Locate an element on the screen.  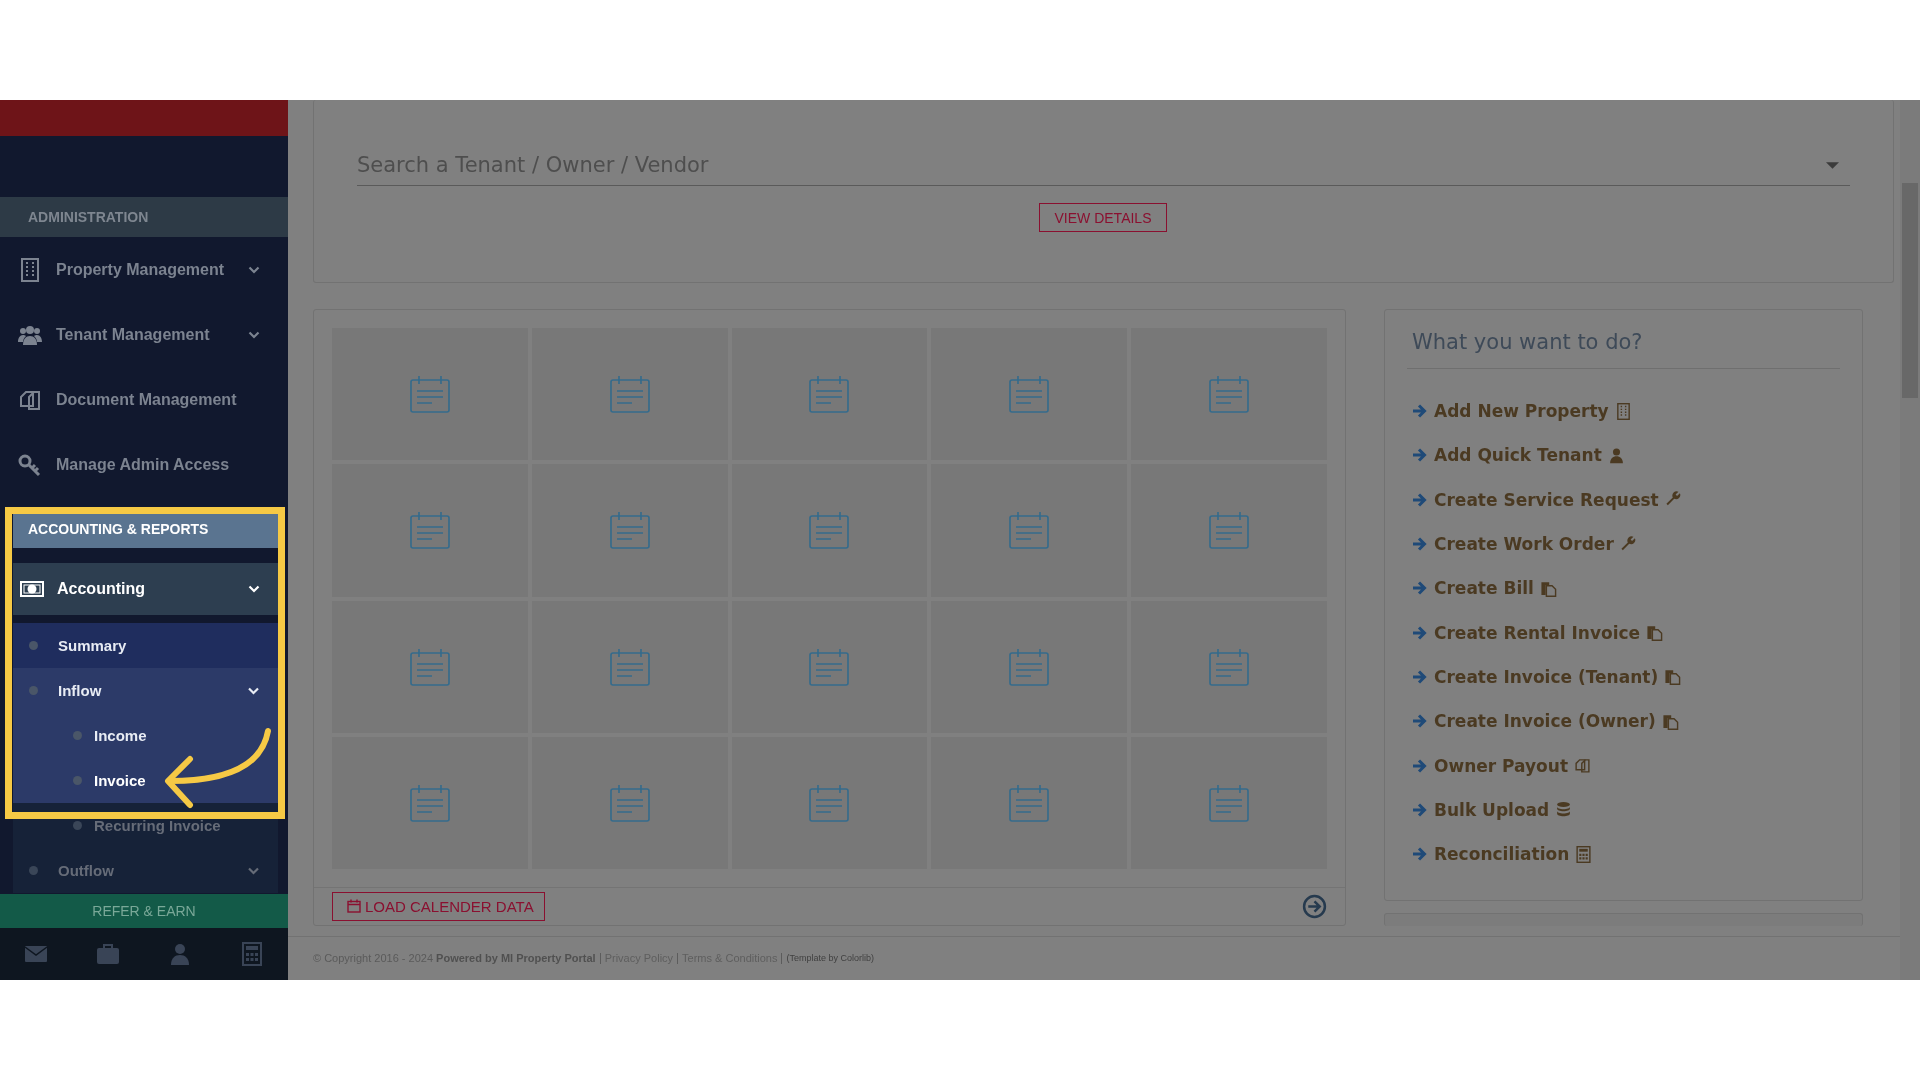
documents-icon is located at coordinates (1583, 765).